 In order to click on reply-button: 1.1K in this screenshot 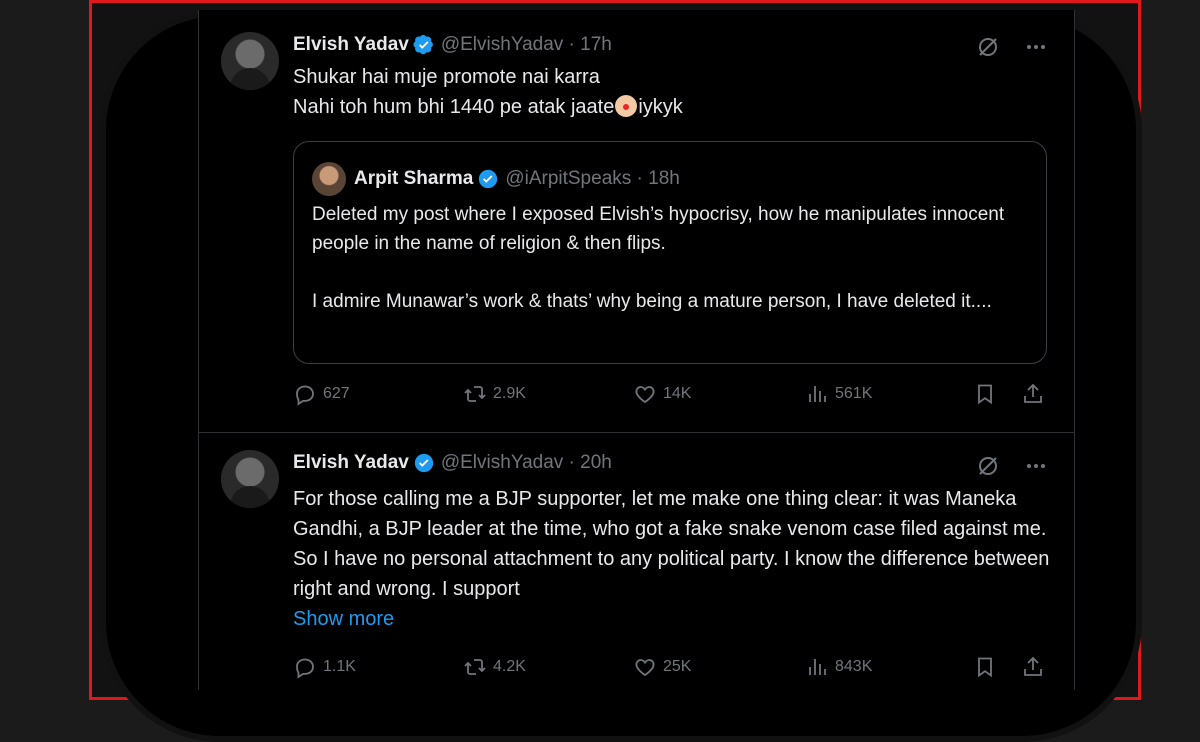, I will do `click(324, 667)`.